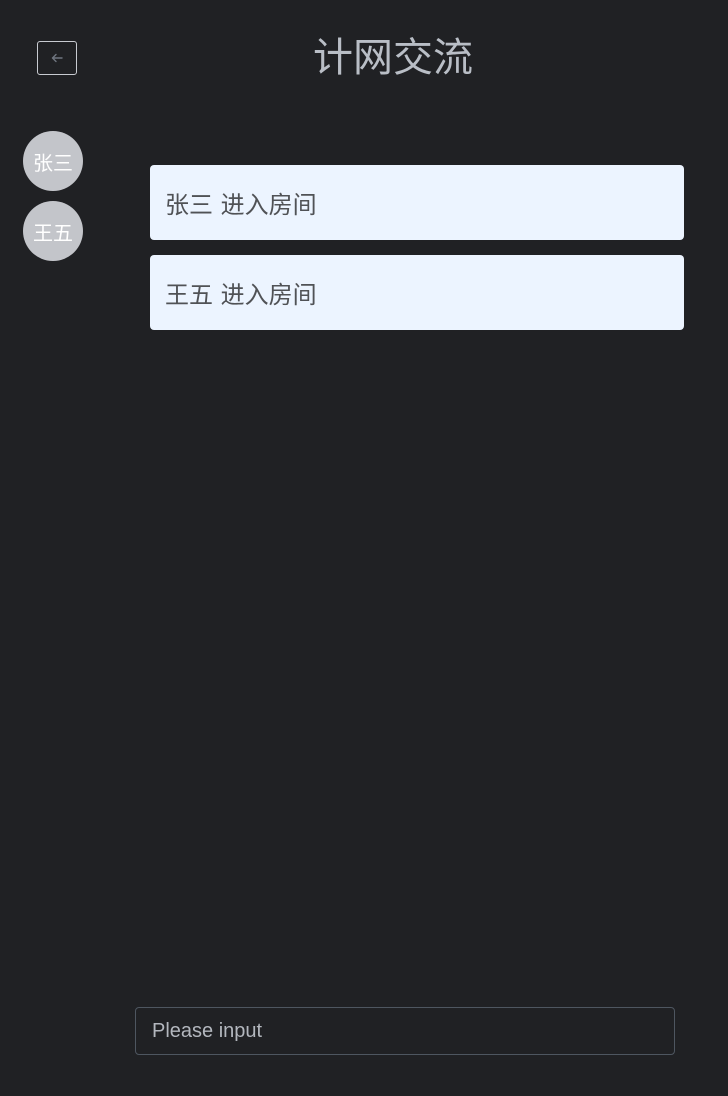 The image size is (728, 1096). Describe the element at coordinates (53, 161) in the screenshot. I see `user-avatar-zhangsan: 张三` at that location.